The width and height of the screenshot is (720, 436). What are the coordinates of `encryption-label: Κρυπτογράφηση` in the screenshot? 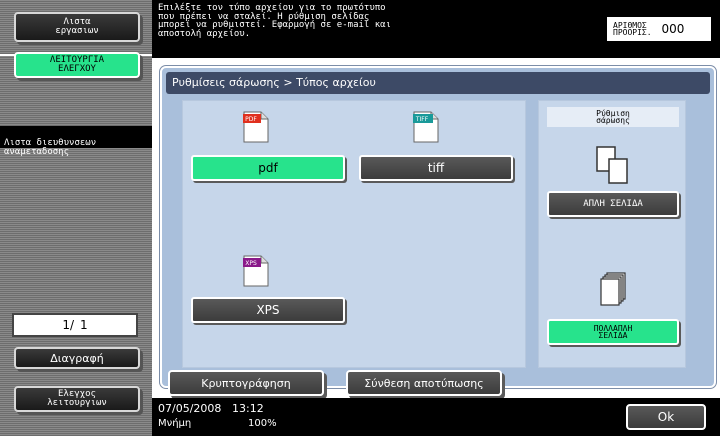 It's located at (246, 383).